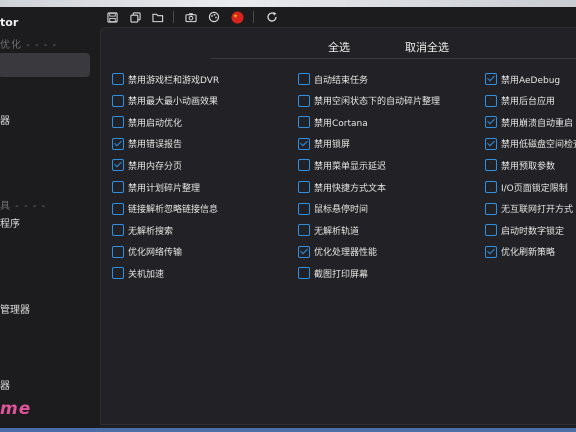 This screenshot has height=432, width=576. I want to click on copy-icon, so click(135, 17).